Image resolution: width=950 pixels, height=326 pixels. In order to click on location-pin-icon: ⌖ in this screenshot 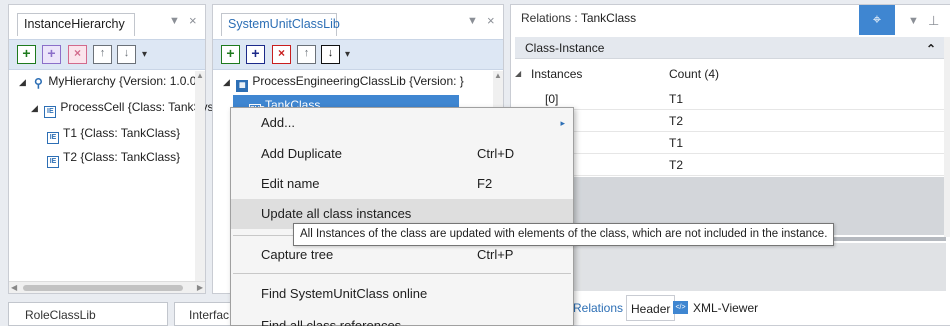, I will do `click(877, 20)`.